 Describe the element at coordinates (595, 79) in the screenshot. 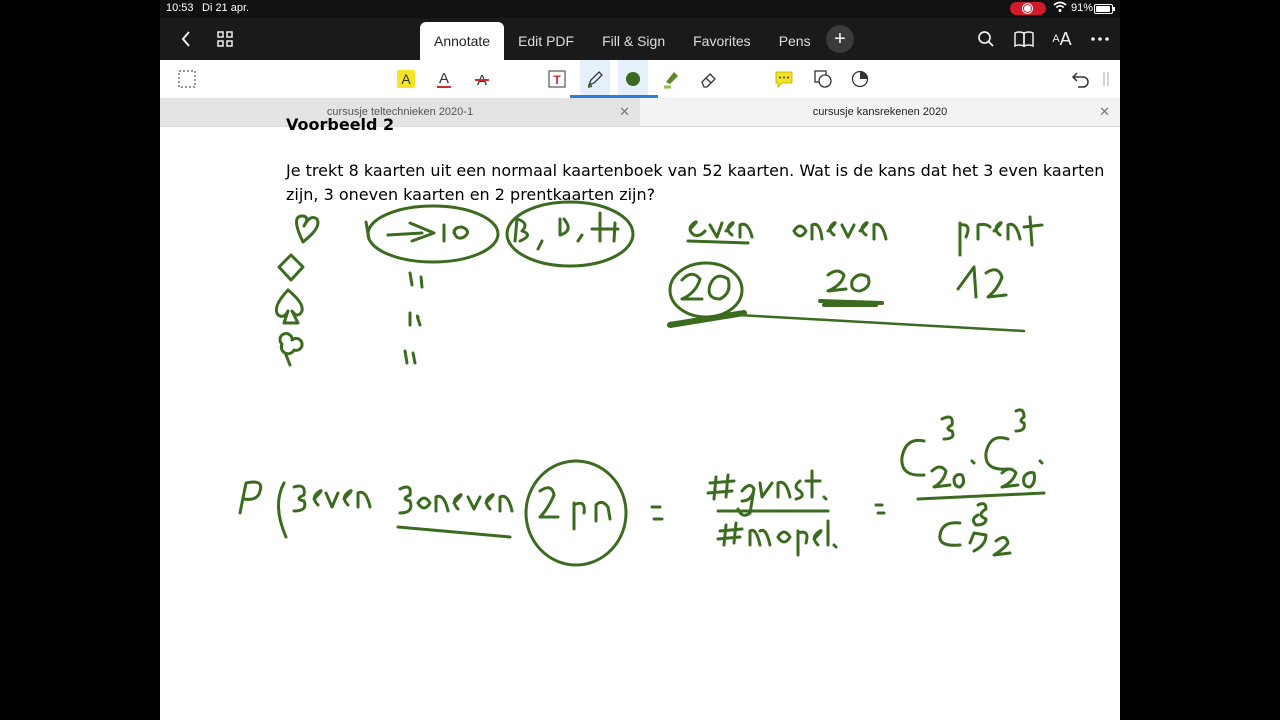

I see `pen-tool-icon` at that location.